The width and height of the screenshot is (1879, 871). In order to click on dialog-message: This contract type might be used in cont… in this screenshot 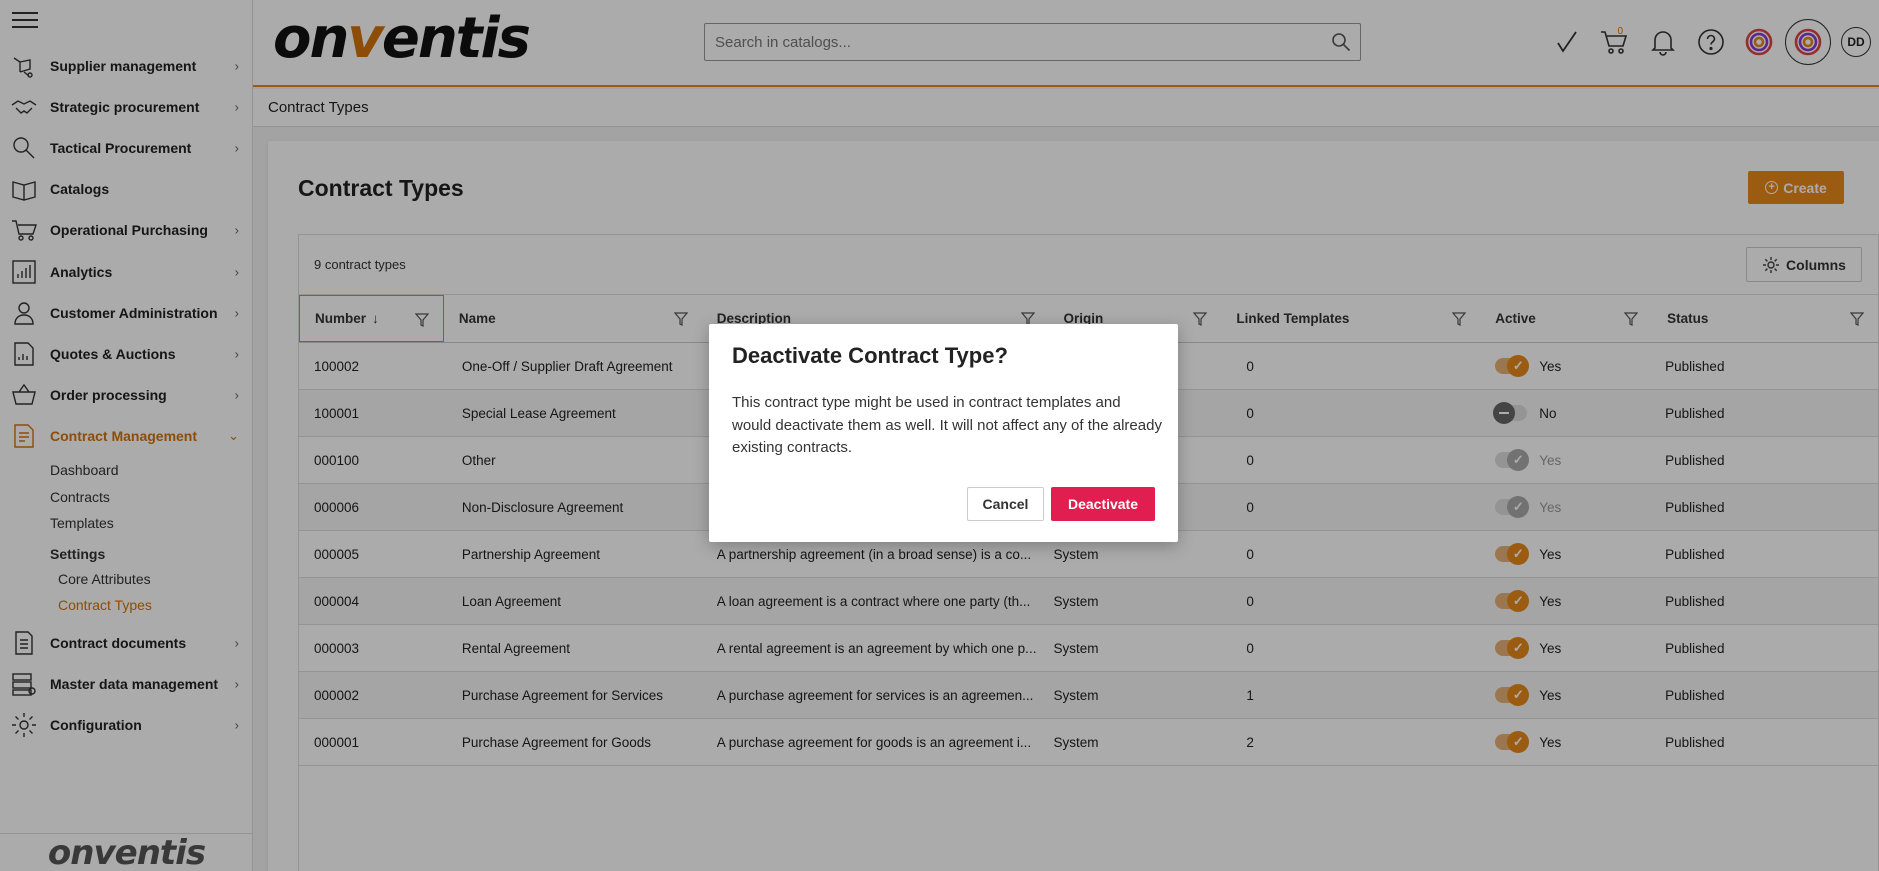, I will do `click(947, 425)`.